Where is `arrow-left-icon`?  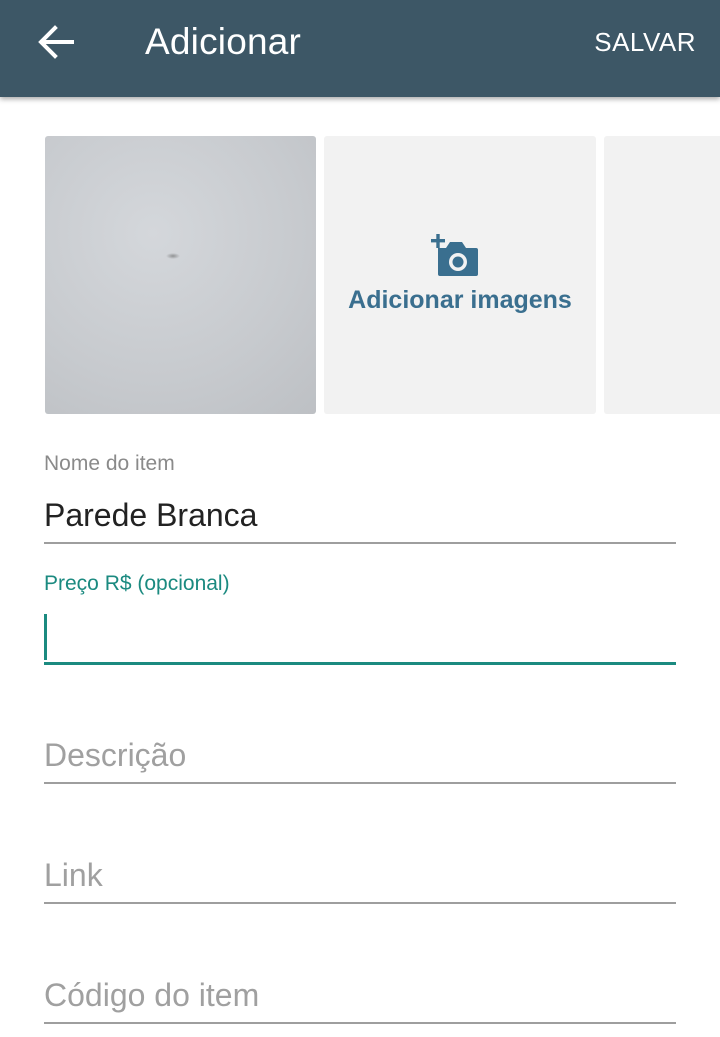 arrow-left-icon is located at coordinates (56, 42).